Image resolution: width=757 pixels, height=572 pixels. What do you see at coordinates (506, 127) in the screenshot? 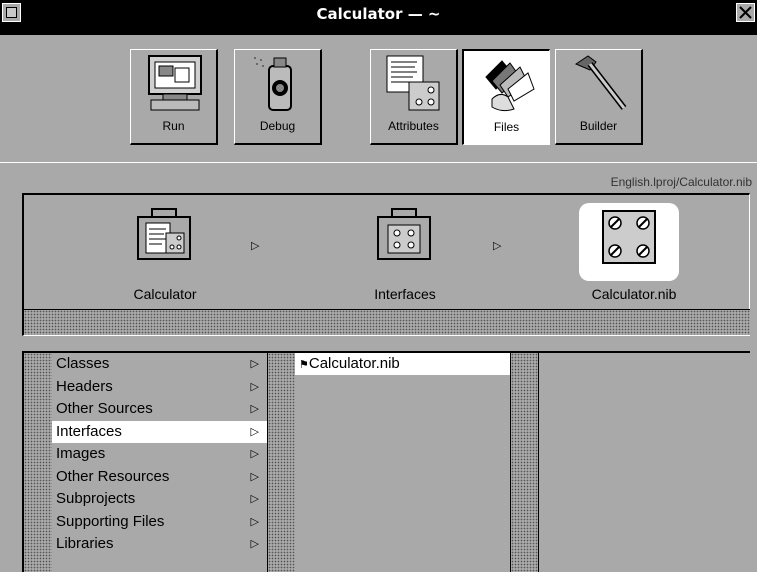
I see `files-label: Files` at bounding box center [506, 127].